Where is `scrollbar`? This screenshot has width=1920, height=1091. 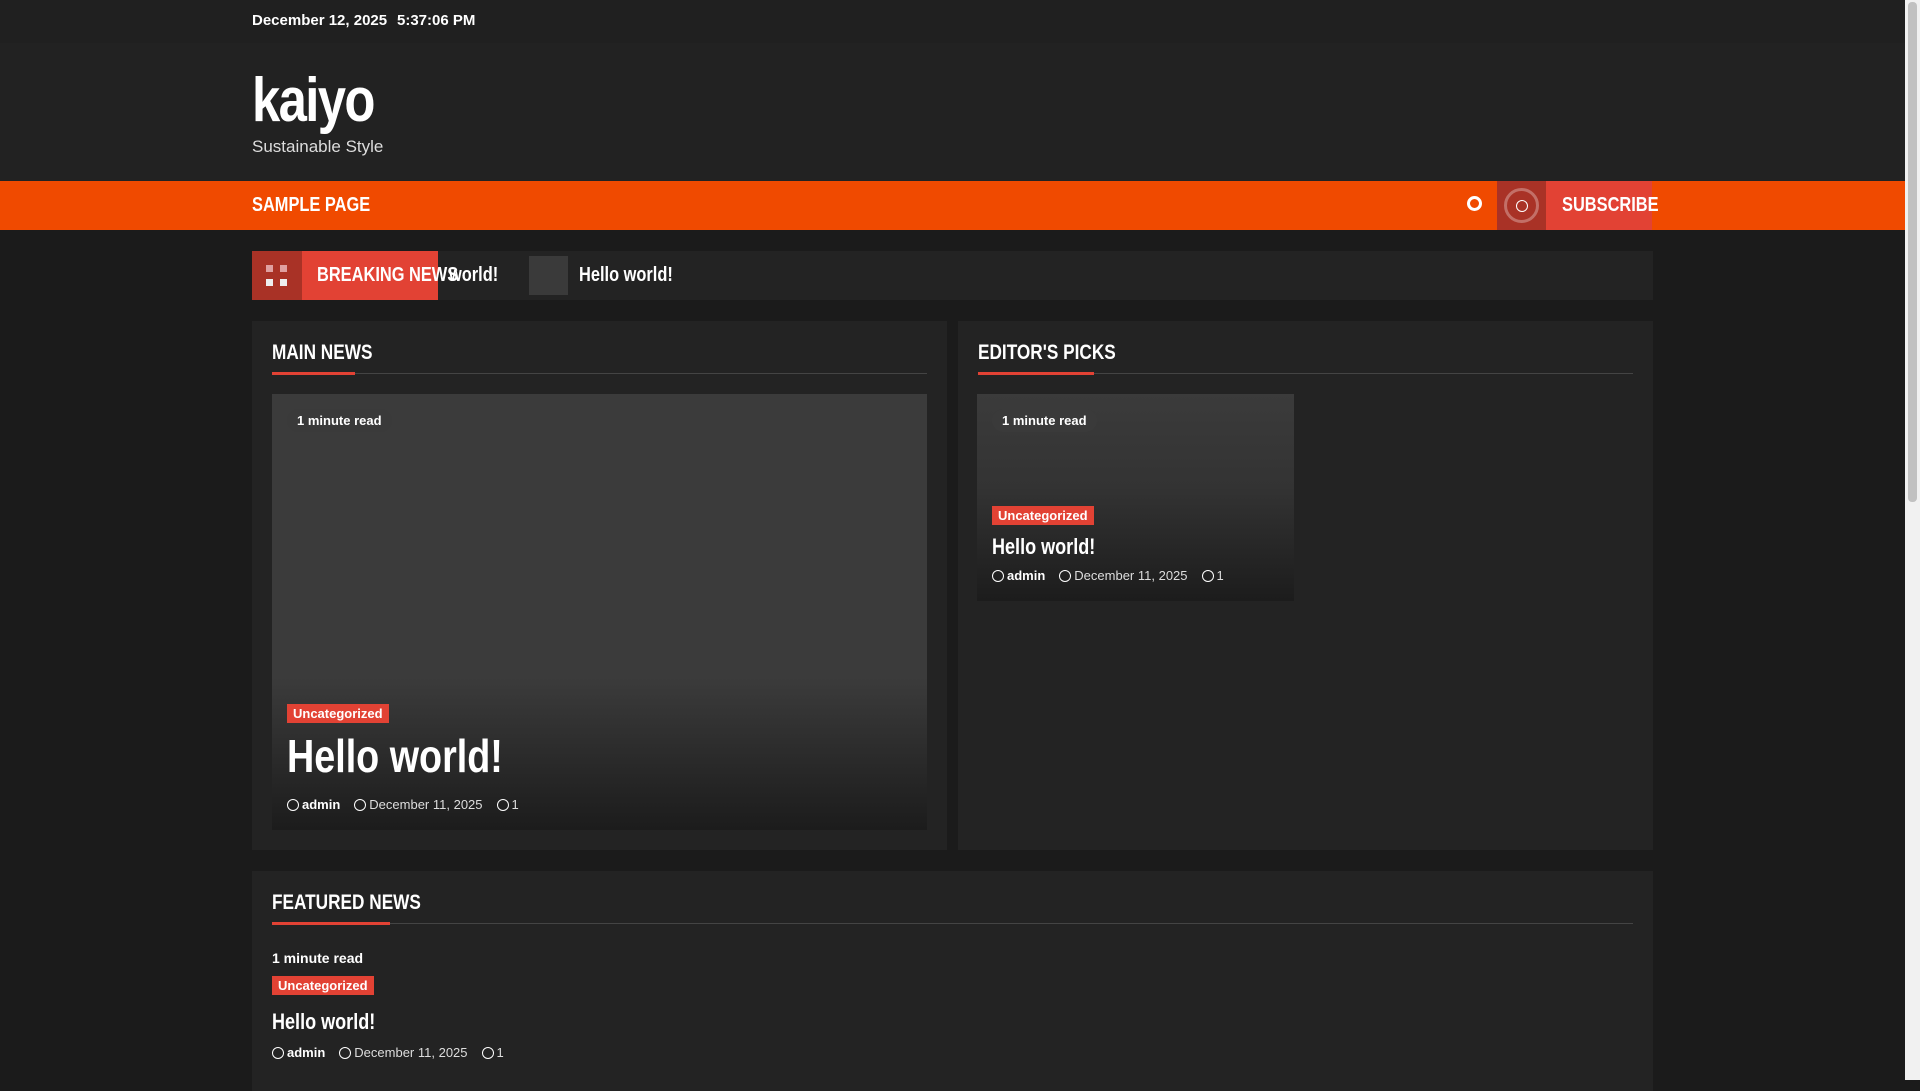
scrollbar is located at coordinates (1912, 540).